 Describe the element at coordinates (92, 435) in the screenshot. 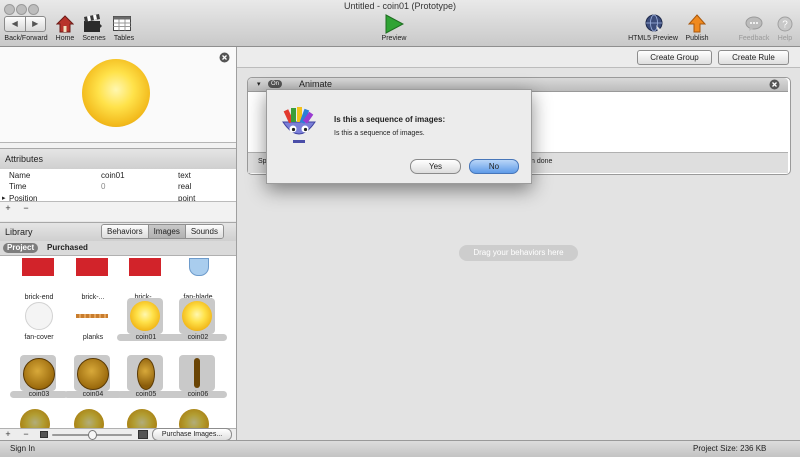

I see `thumbnail-size-slider-knob` at that location.